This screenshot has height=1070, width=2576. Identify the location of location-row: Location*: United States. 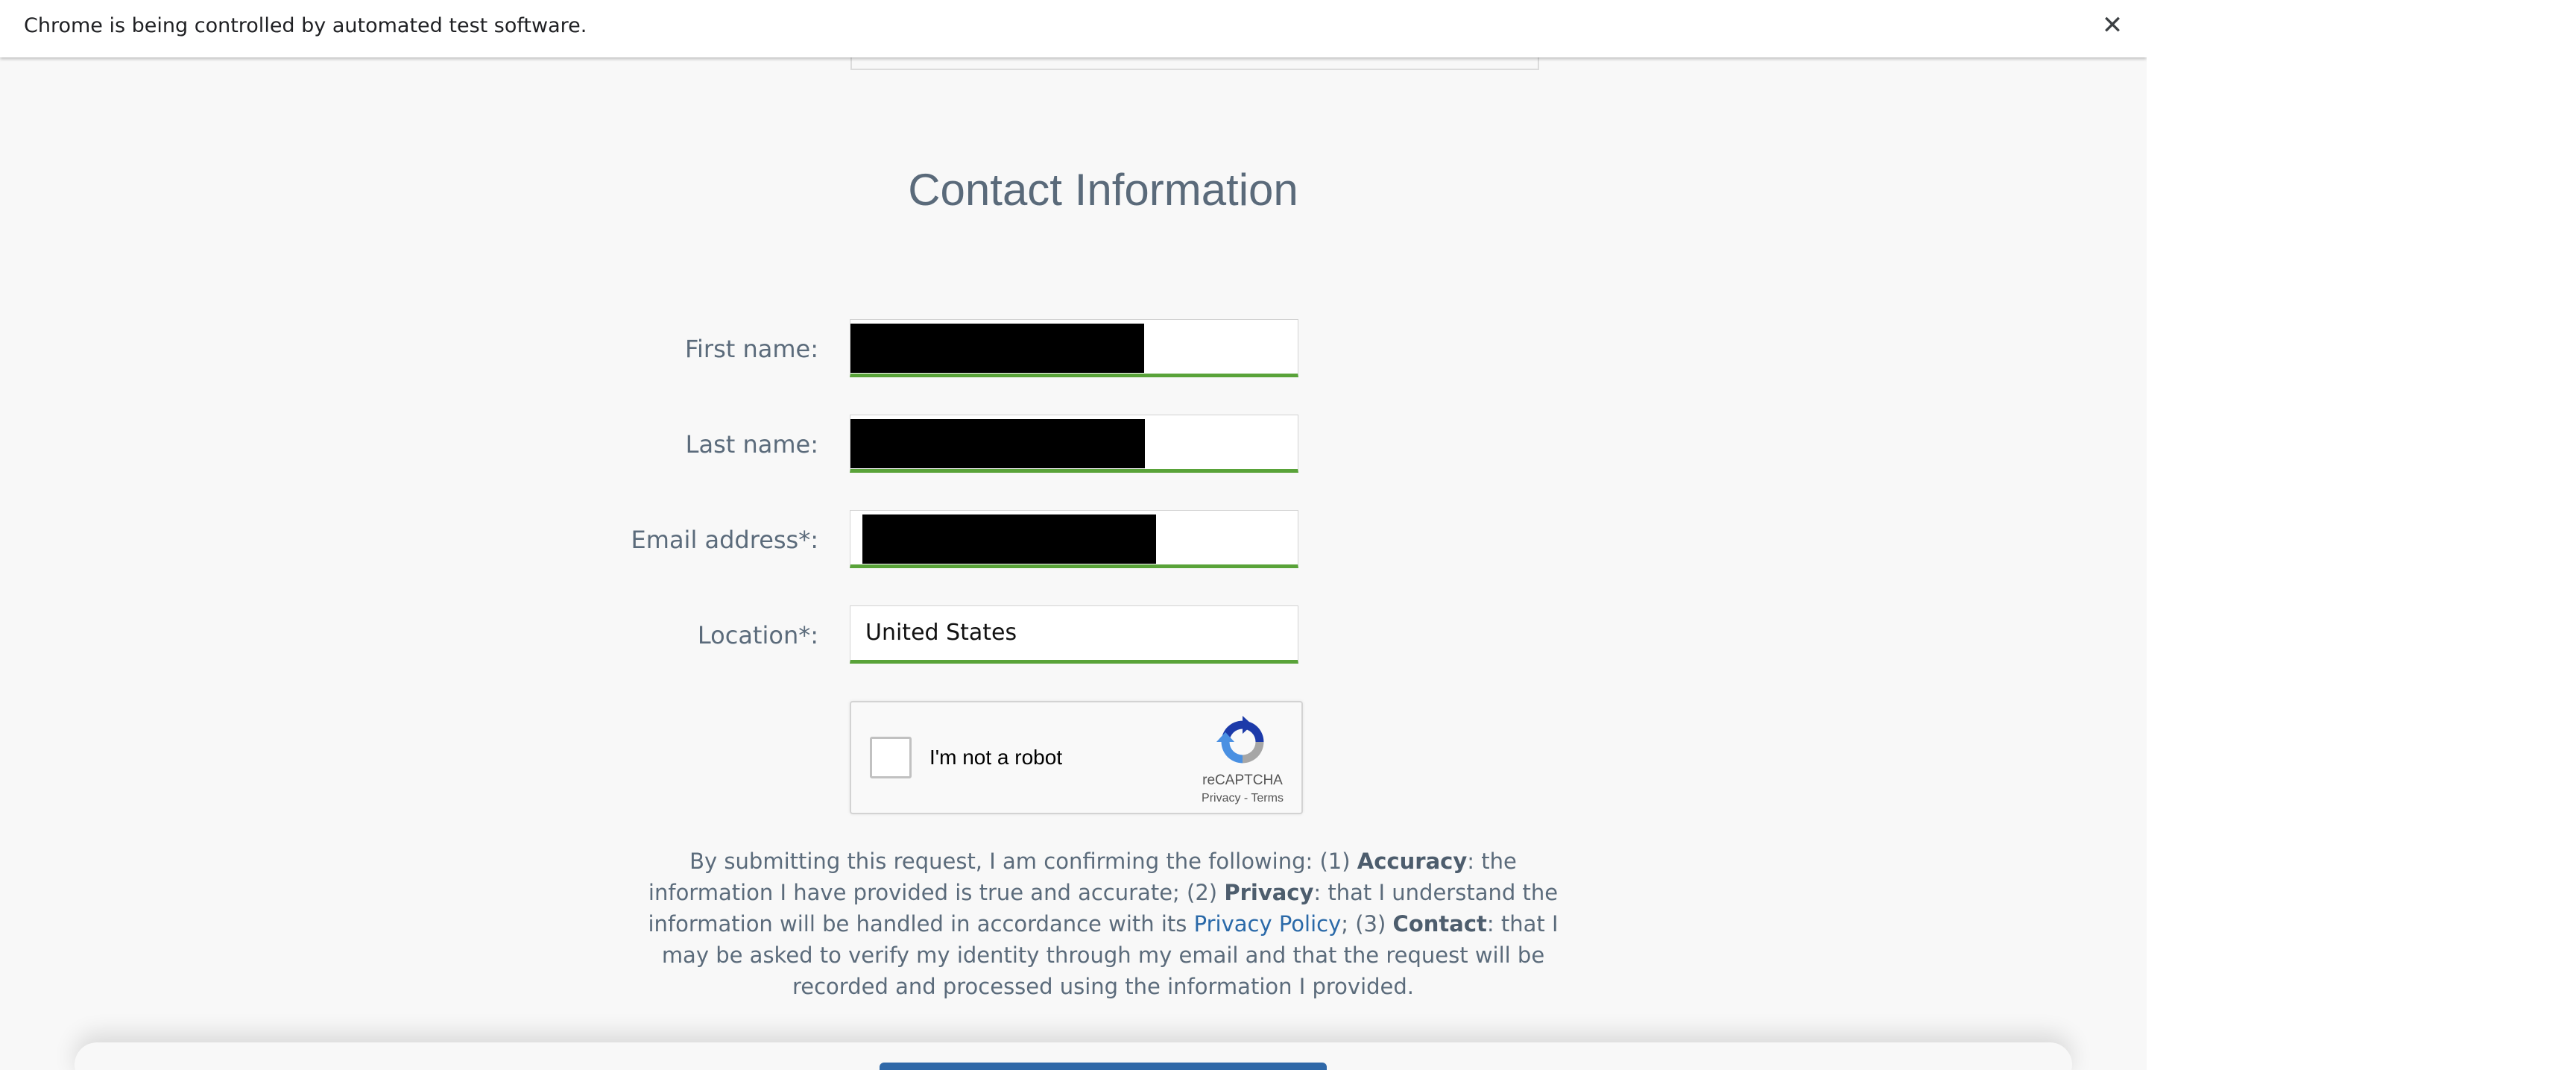
(1073, 635).